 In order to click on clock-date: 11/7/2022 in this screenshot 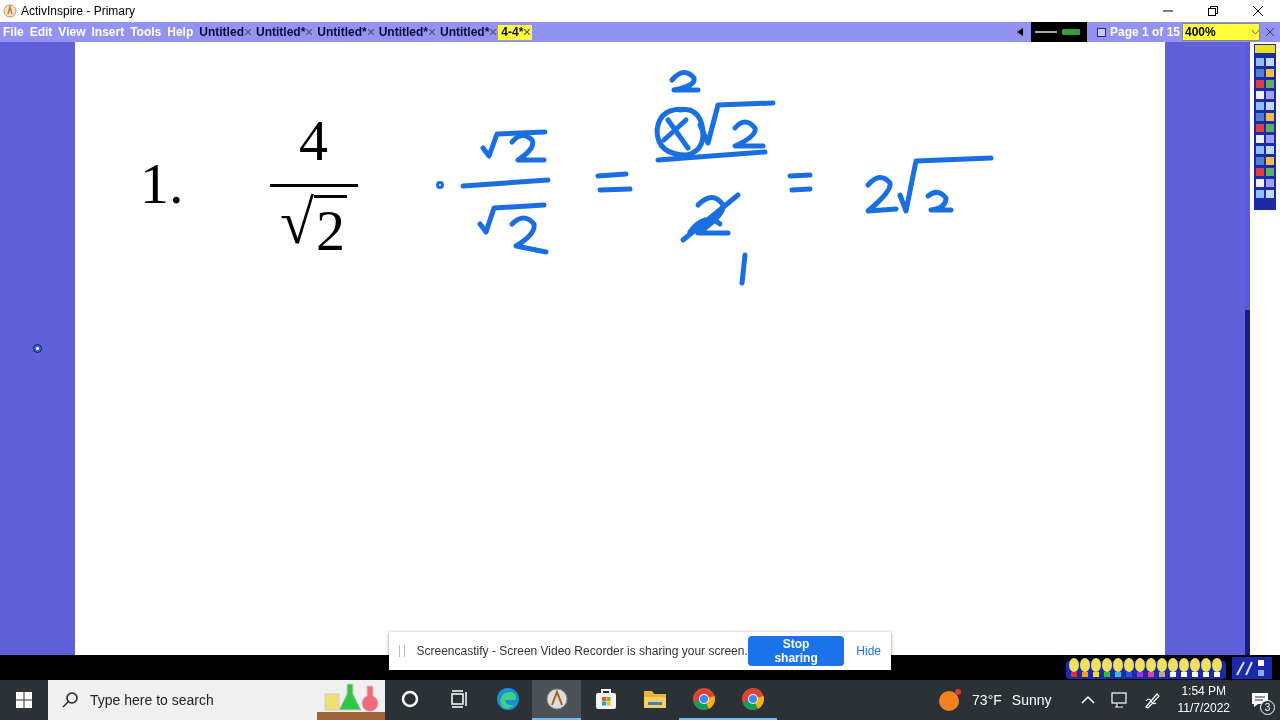, I will do `click(1203, 708)`.